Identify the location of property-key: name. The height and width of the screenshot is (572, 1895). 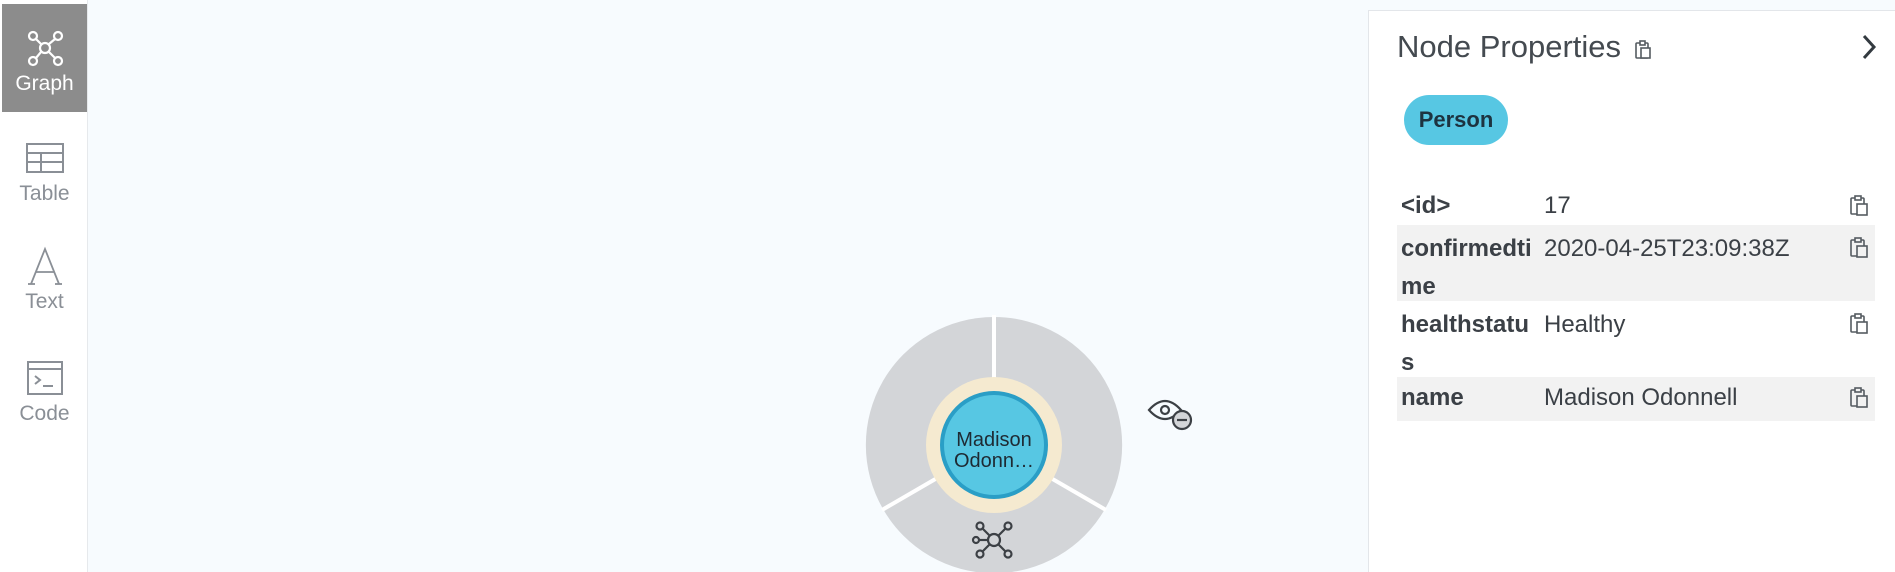
(1432, 397).